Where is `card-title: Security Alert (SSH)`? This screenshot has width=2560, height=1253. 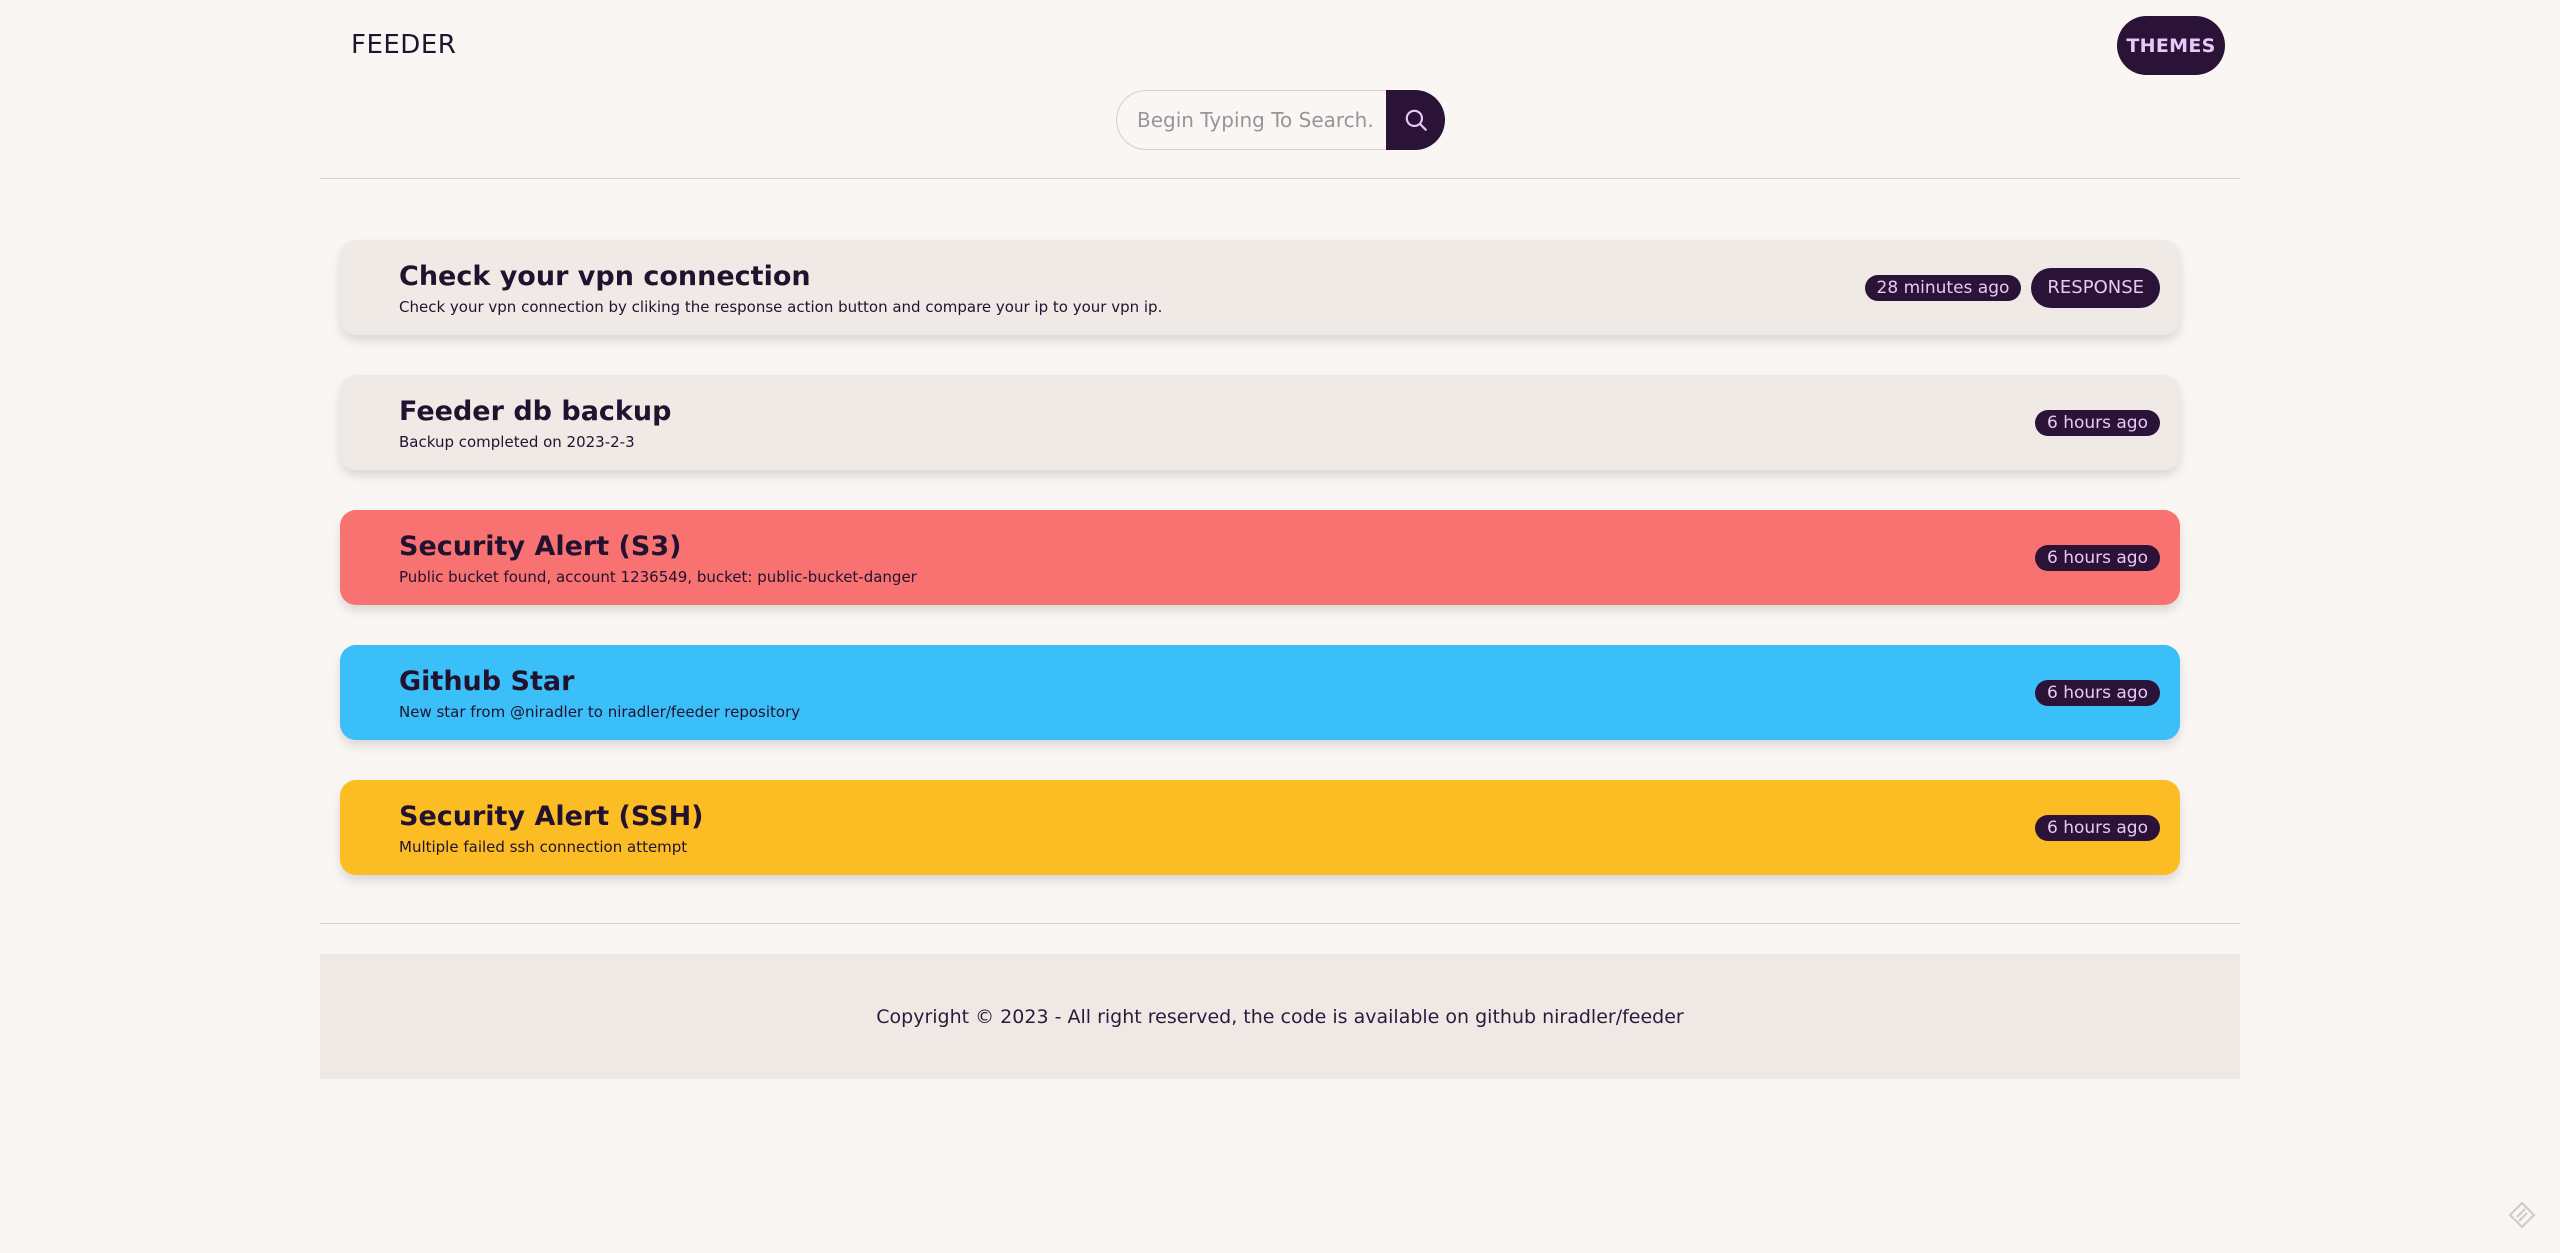
card-title: Security Alert (SSH) is located at coordinates (551, 816).